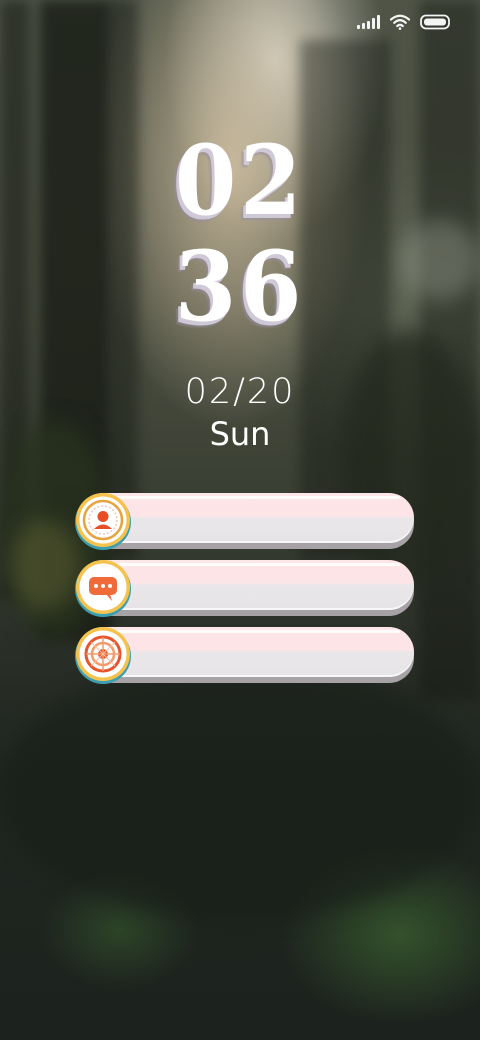 This screenshot has width=480, height=1040. I want to click on shortcut-browser, so click(244, 655).